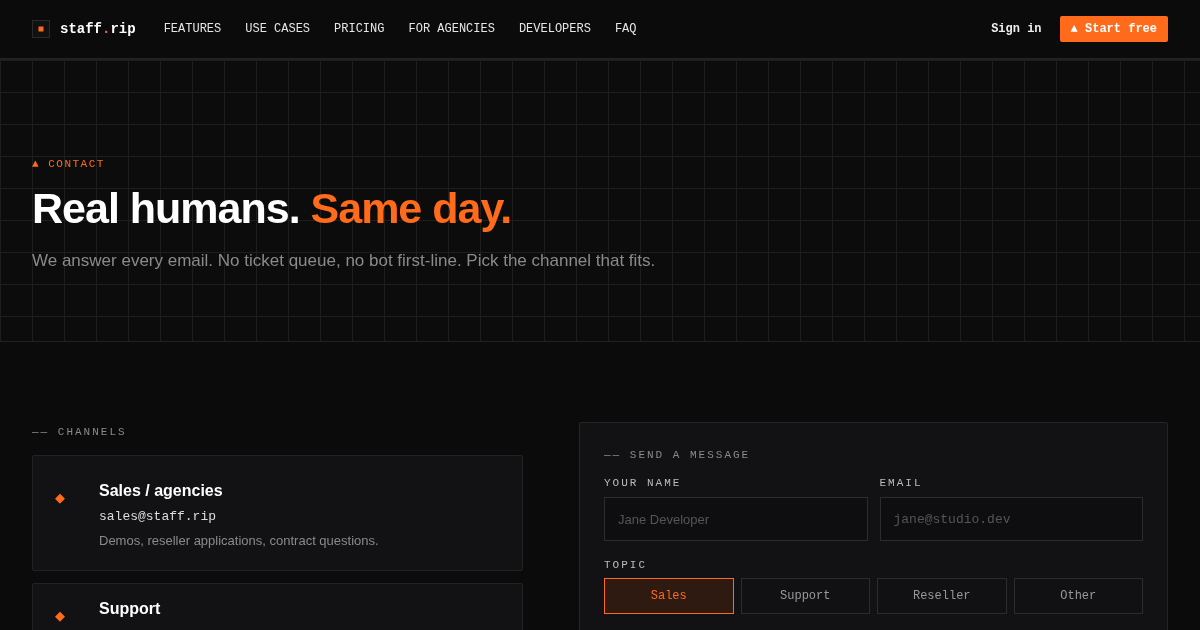 The height and width of the screenshot is (630, 1200). What do you see at coordinates (130, 609) in the screenshot?
I see `channel-title: Support` at bounding box center [130, 609].